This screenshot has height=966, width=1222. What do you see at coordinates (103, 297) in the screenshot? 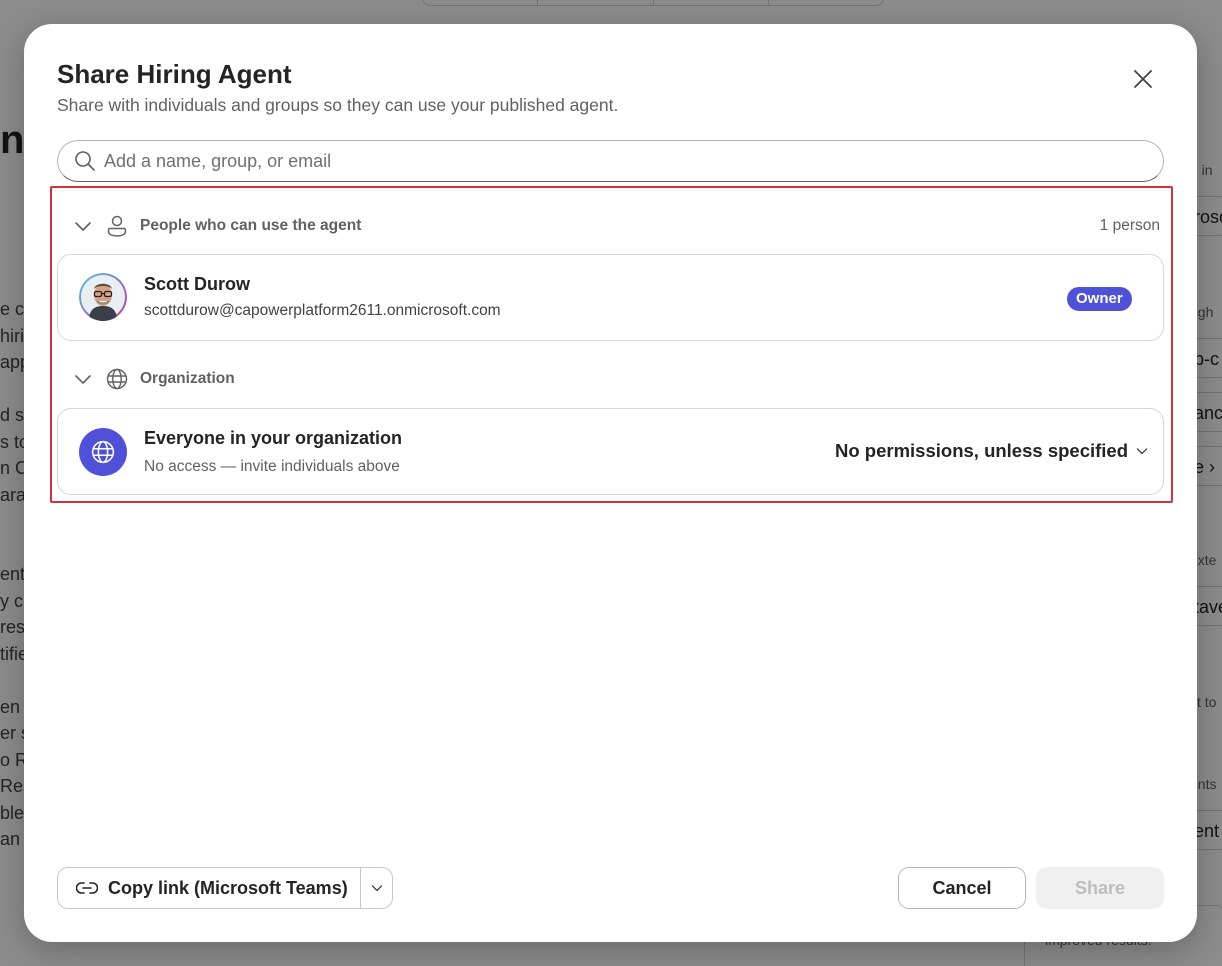
I see `avatar` at bounding box center [103, 297].